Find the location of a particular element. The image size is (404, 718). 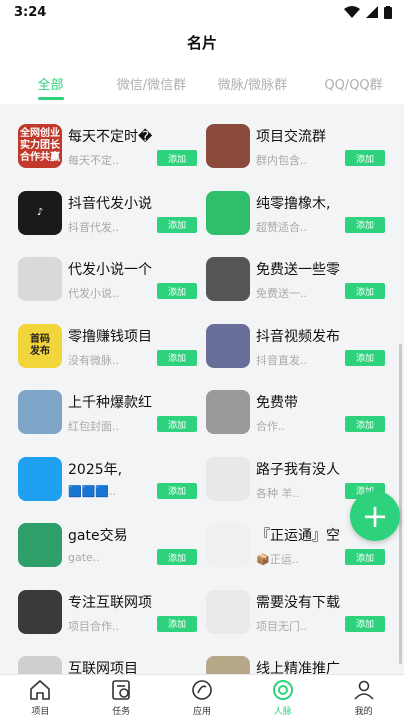

scrollbar is located at coordinates (400, 504).